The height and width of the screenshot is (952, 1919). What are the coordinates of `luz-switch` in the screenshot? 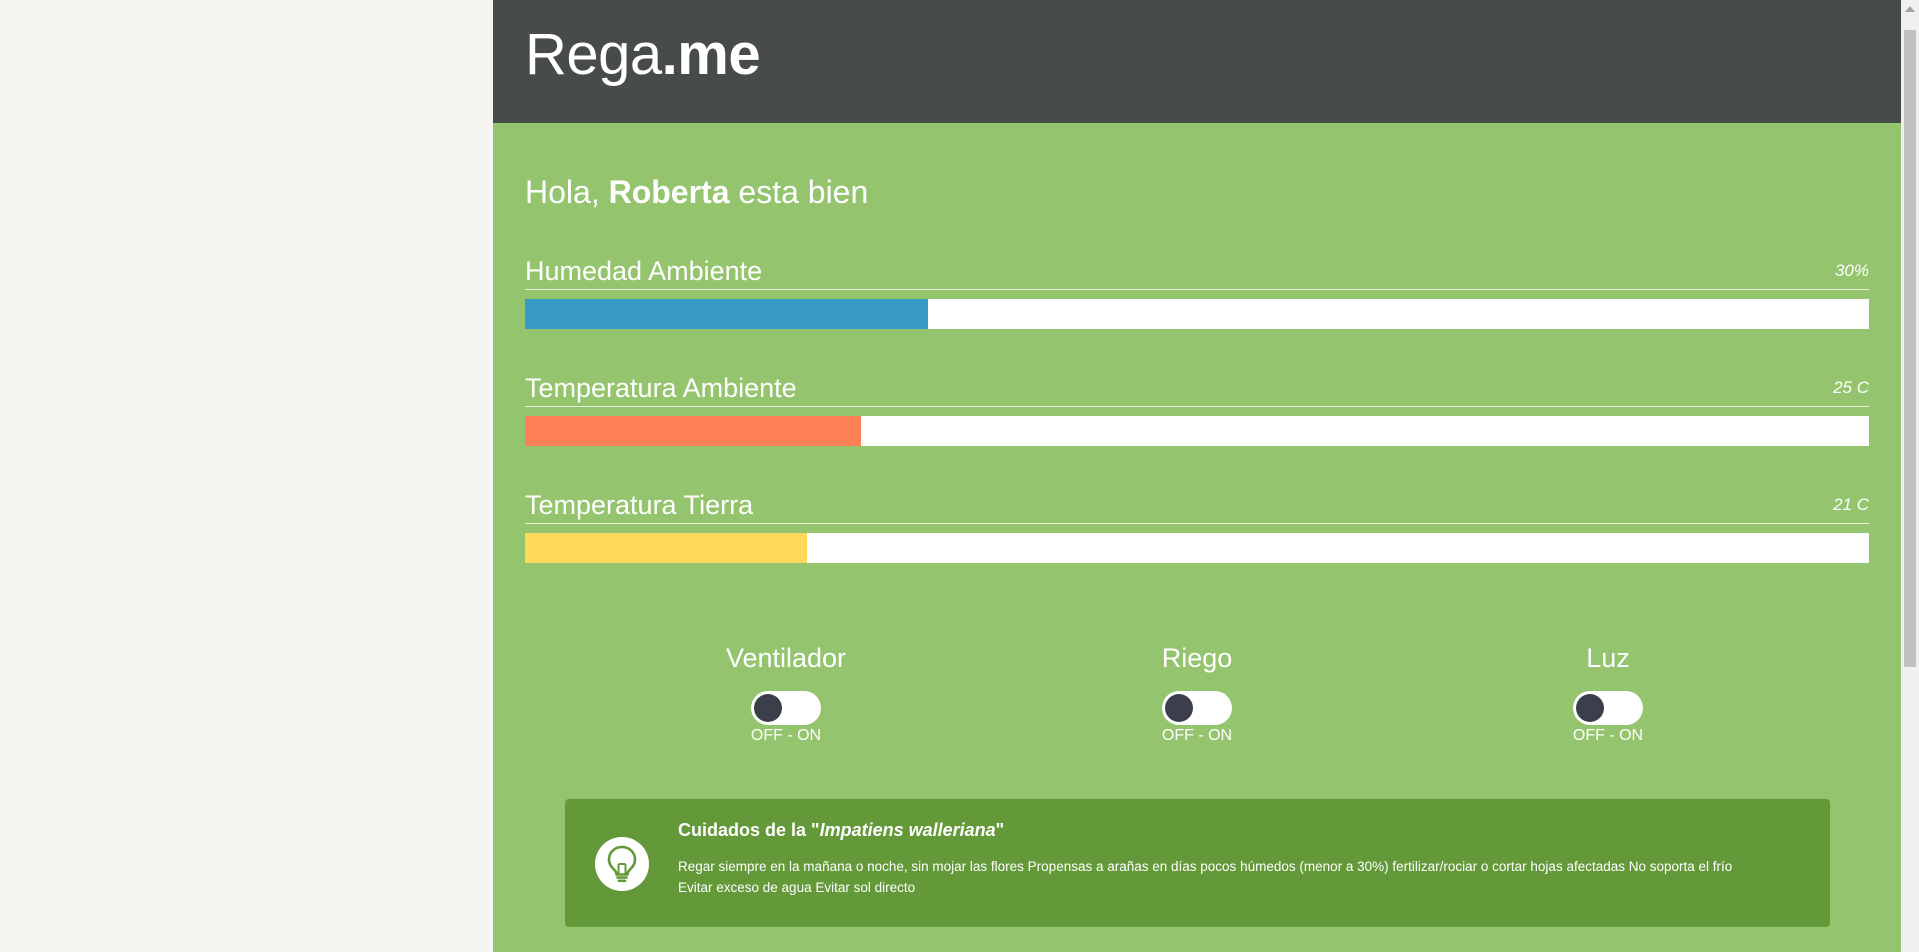 It's located at (1608, 708).